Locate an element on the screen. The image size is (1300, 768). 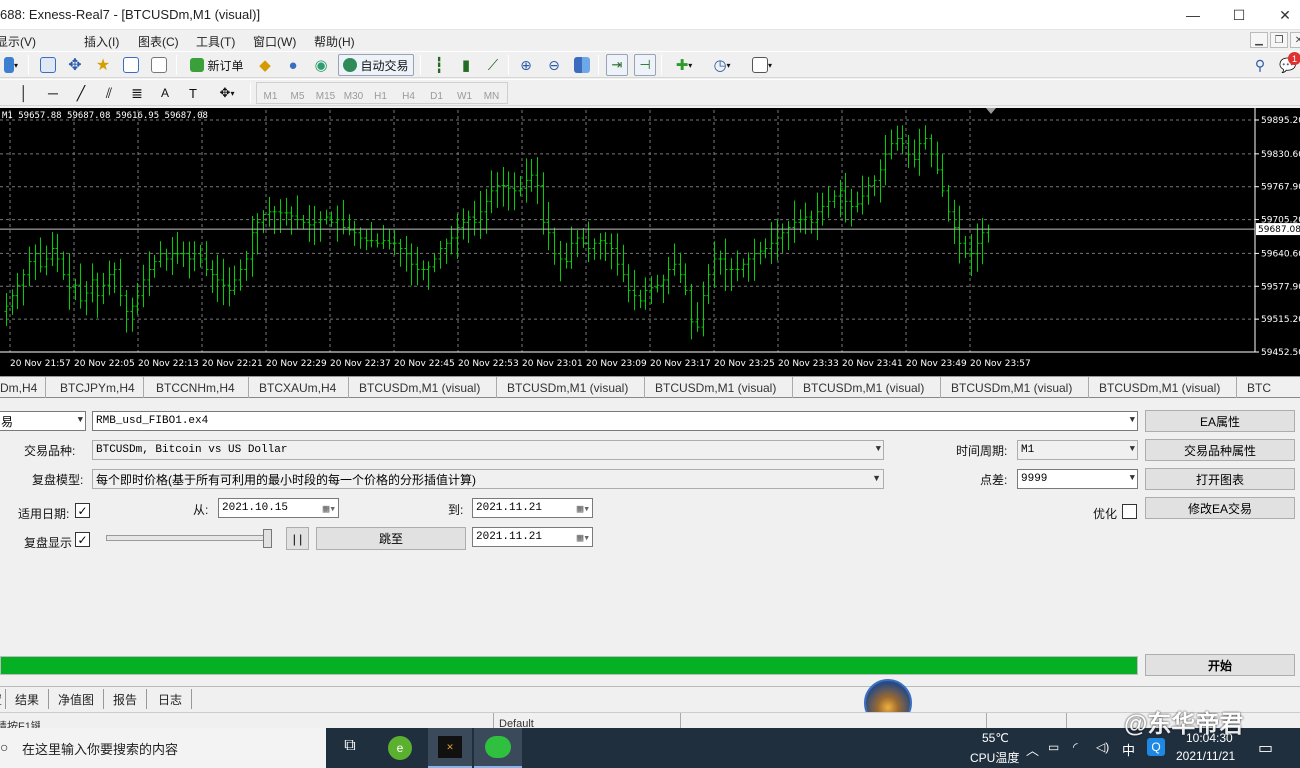
browser-app-icon: e is located at coordinates (400, 748).